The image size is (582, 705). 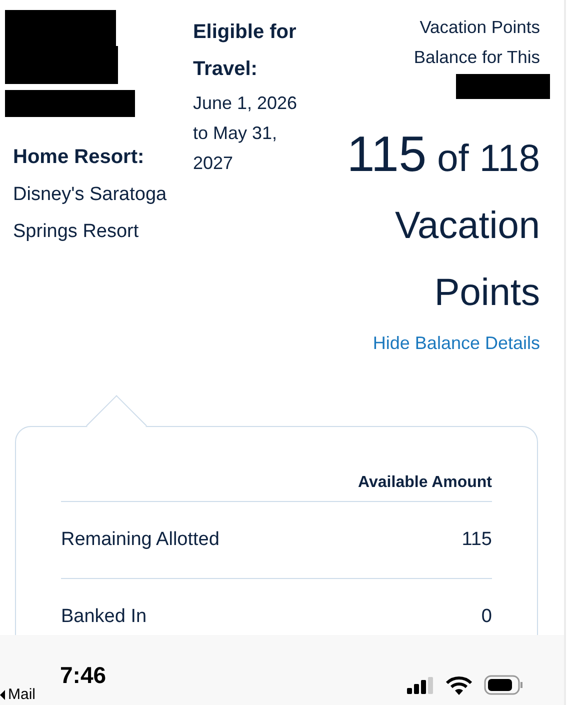 What do you see at coordinates (443, 220) in the screenshot?
I see `points-balance: 115 of 118 Vacation Points` at bounding box center [443, 220].